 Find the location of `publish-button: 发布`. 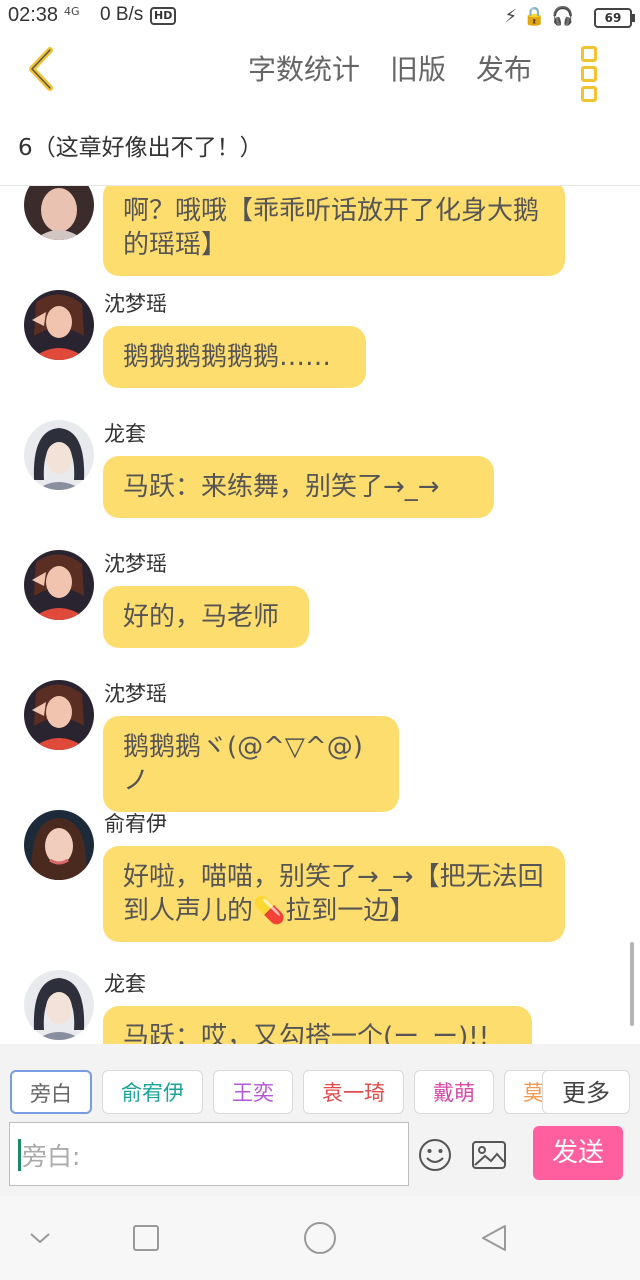

publish-button: 发布 is located at coordinates (504, 70).